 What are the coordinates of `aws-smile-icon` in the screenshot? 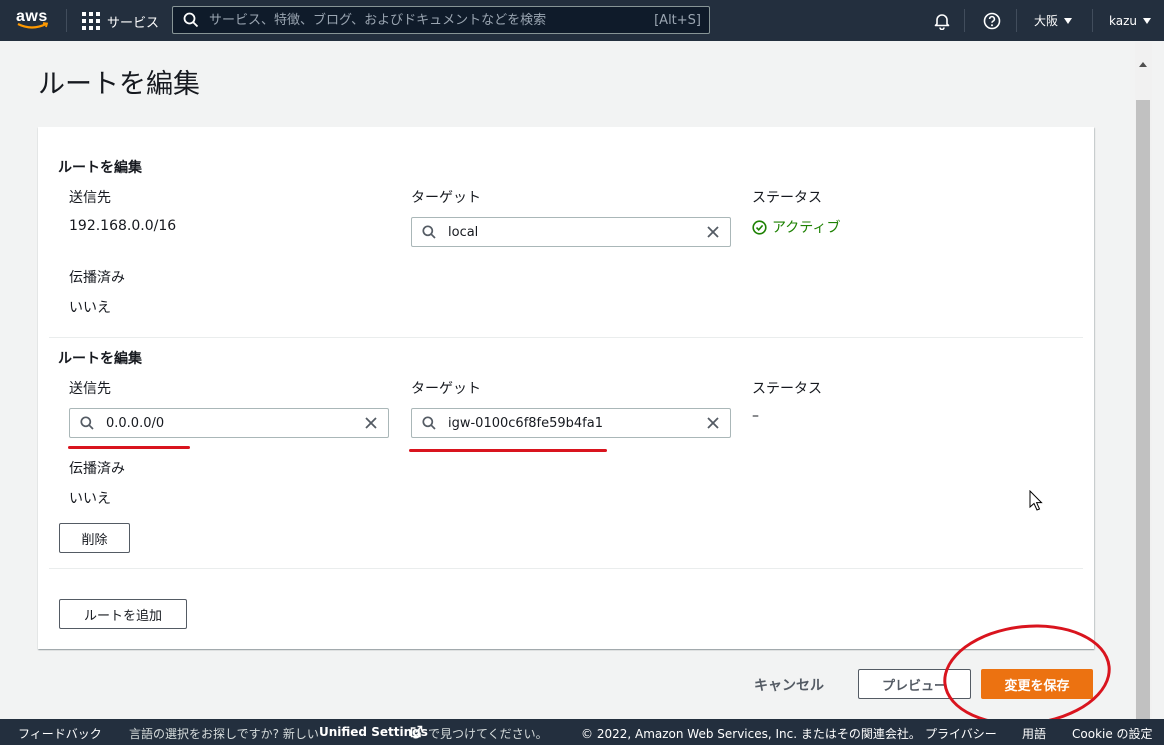 It's located at (33, 25).